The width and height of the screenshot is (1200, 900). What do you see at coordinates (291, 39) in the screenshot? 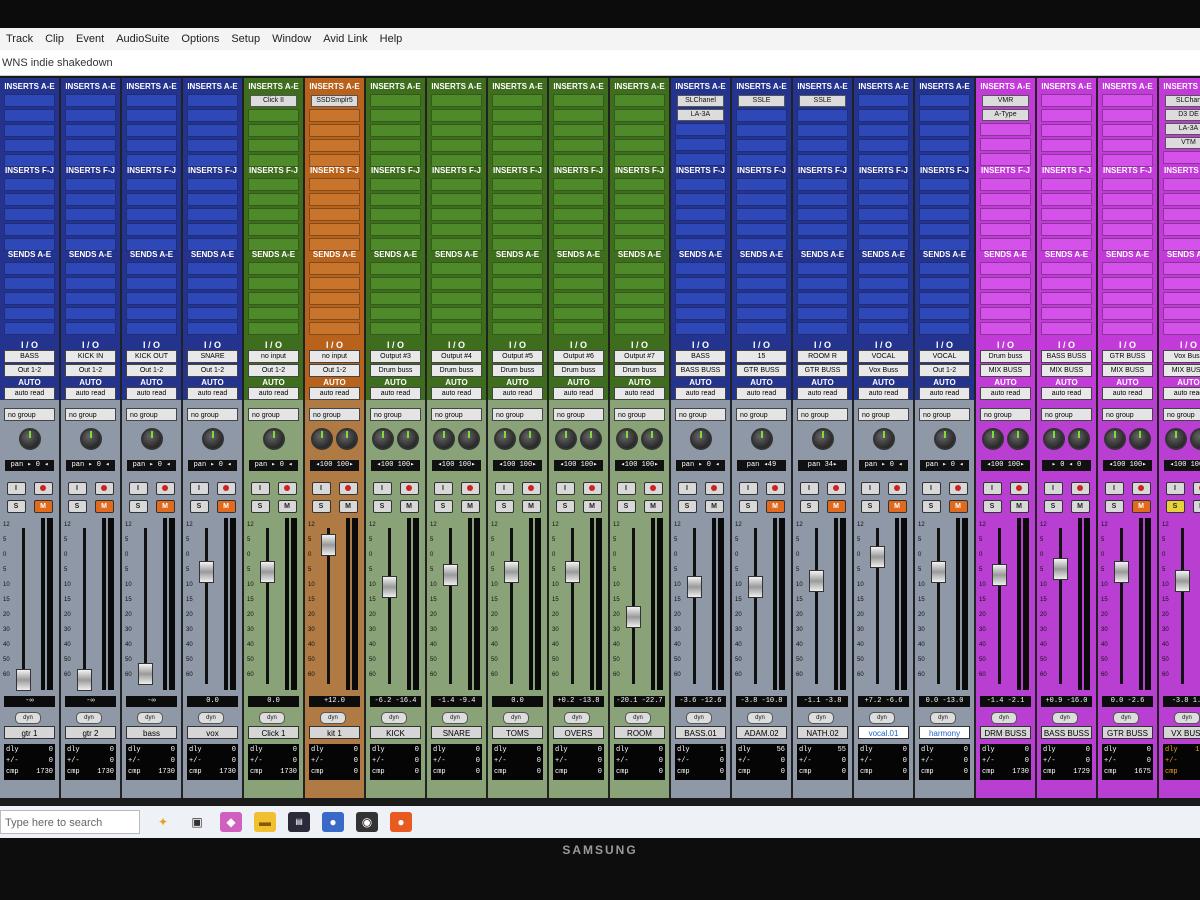
I see `menu-item-window: Window` at bounding box center [291, 39].